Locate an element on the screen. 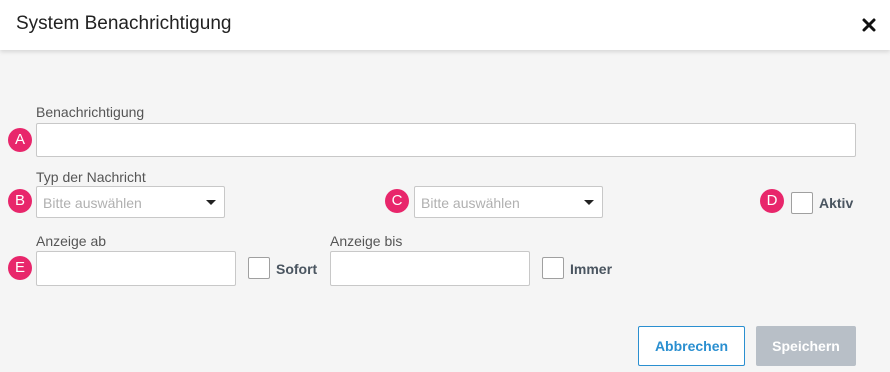 This screenshot has width=890, height=372. message-type-select-placeholder: Bitte auswählen is located at coordinates (92, 203).